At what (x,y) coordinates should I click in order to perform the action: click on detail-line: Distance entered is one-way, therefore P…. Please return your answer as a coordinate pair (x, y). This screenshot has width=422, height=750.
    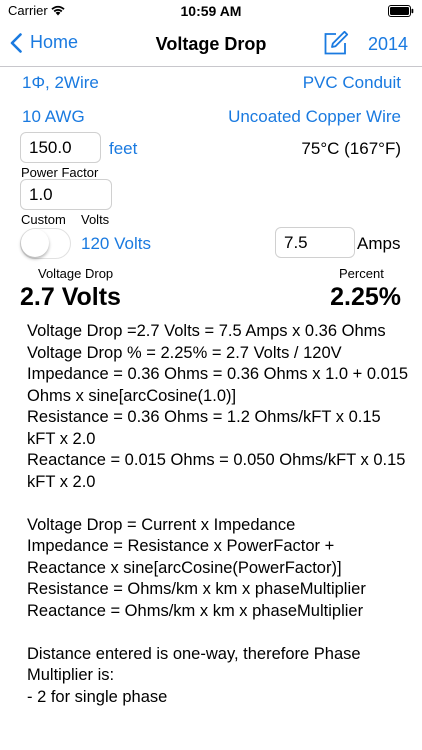
    Looking at the image, I should click on (194, 664).